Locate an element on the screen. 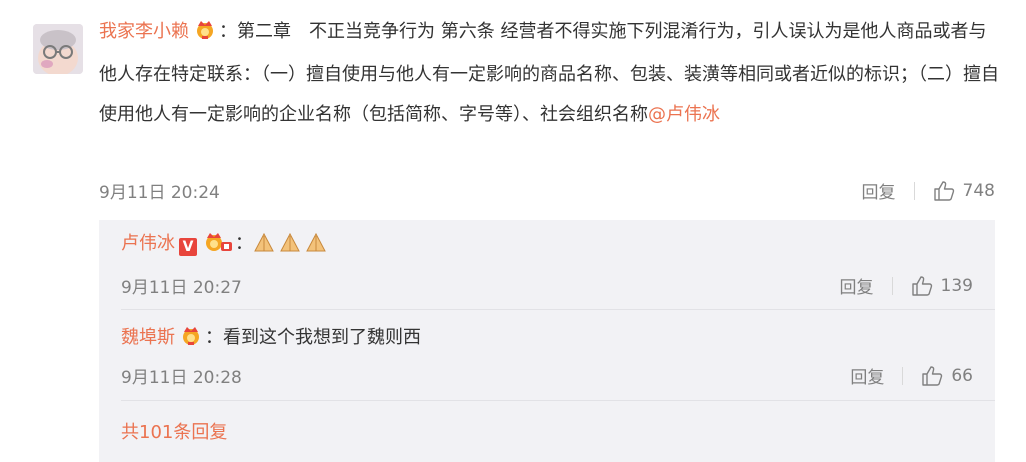  comment-actions: 回复 748 is located at coordinates (928, 191).